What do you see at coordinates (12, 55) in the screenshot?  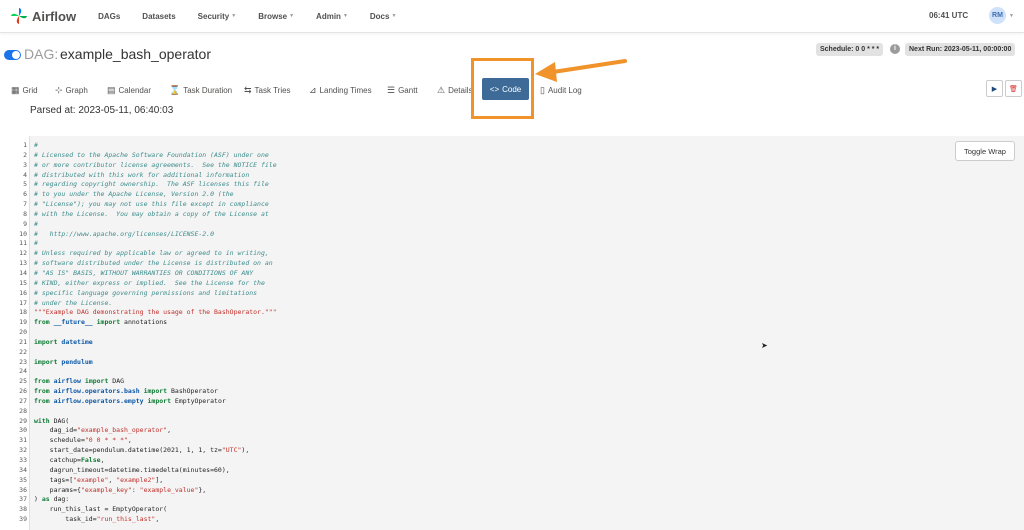 I see `dag-pause-toggle` at bounding box center [12, 55].